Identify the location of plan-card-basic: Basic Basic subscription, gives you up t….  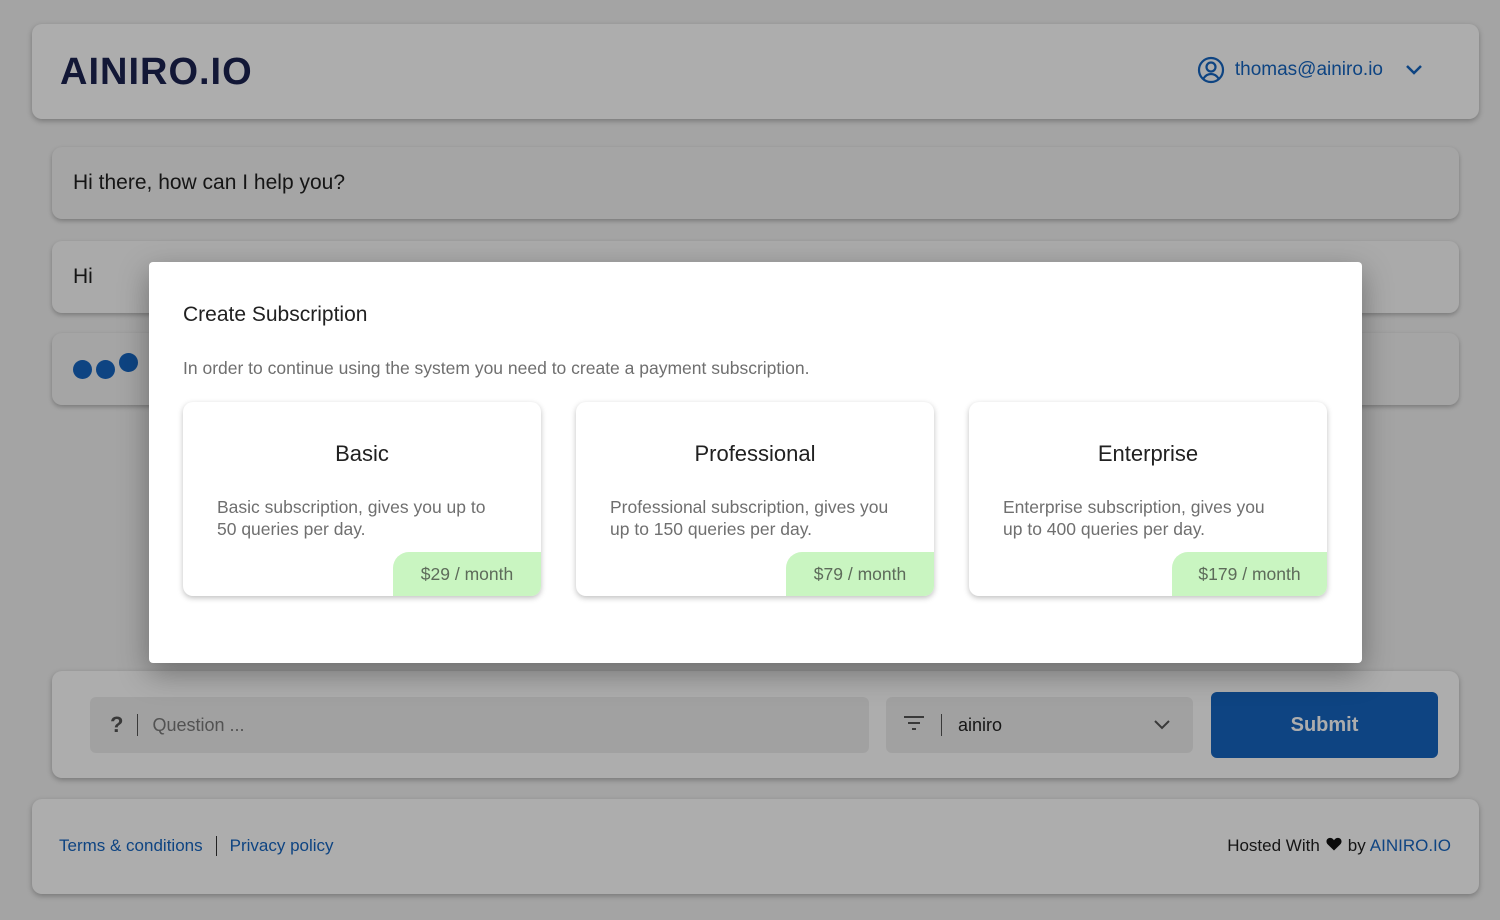
(362, 499).